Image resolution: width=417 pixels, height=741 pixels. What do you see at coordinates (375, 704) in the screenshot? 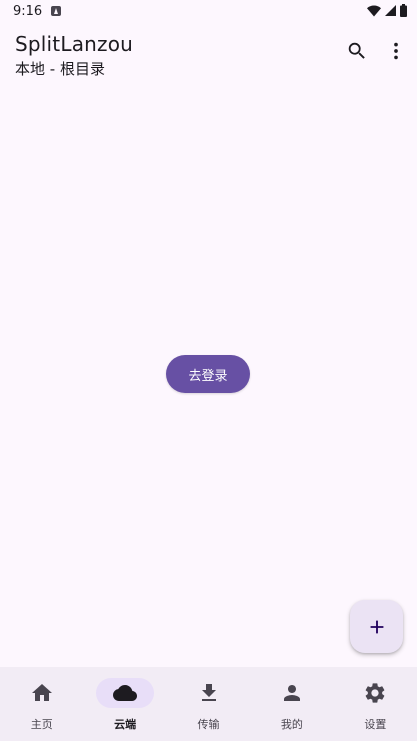
I see `nav-item-settings: 设置` at bounding box center [375, 704].